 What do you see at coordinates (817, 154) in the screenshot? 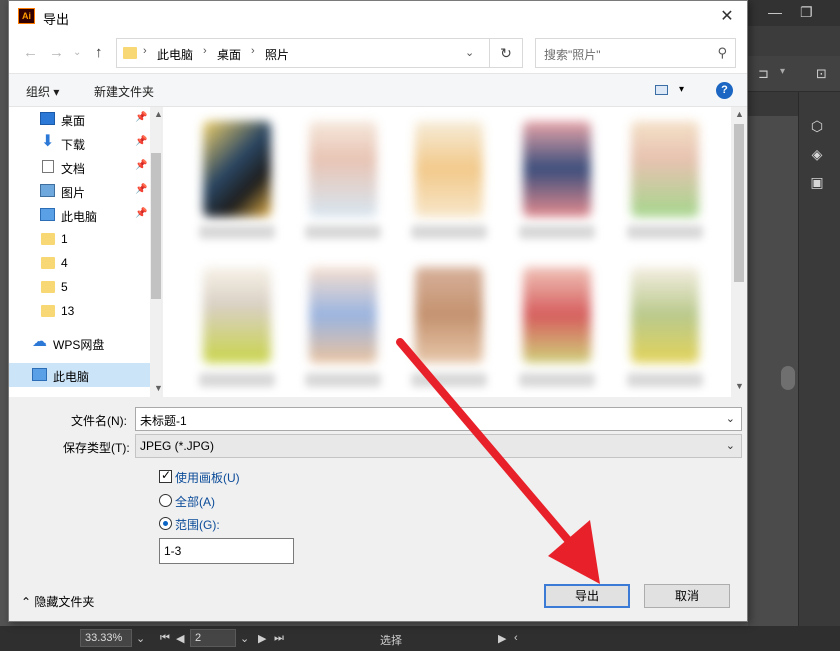
I see `layers-icon: ◈` at bounding box center [817, 154].